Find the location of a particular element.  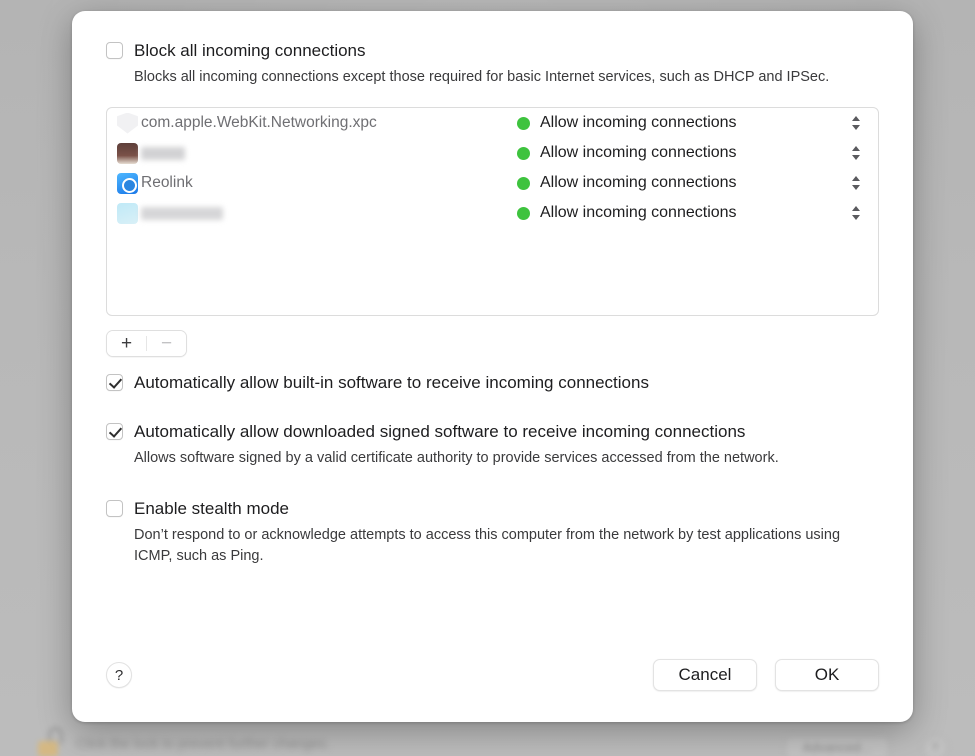

block-all-incoming-checkbox is located at coordinates (114, 50).